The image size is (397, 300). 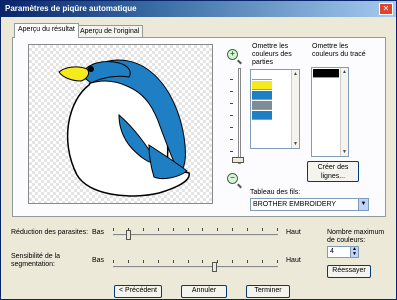 I want to click on segmentation-low-label: Bas, so click(x=98, y=260).